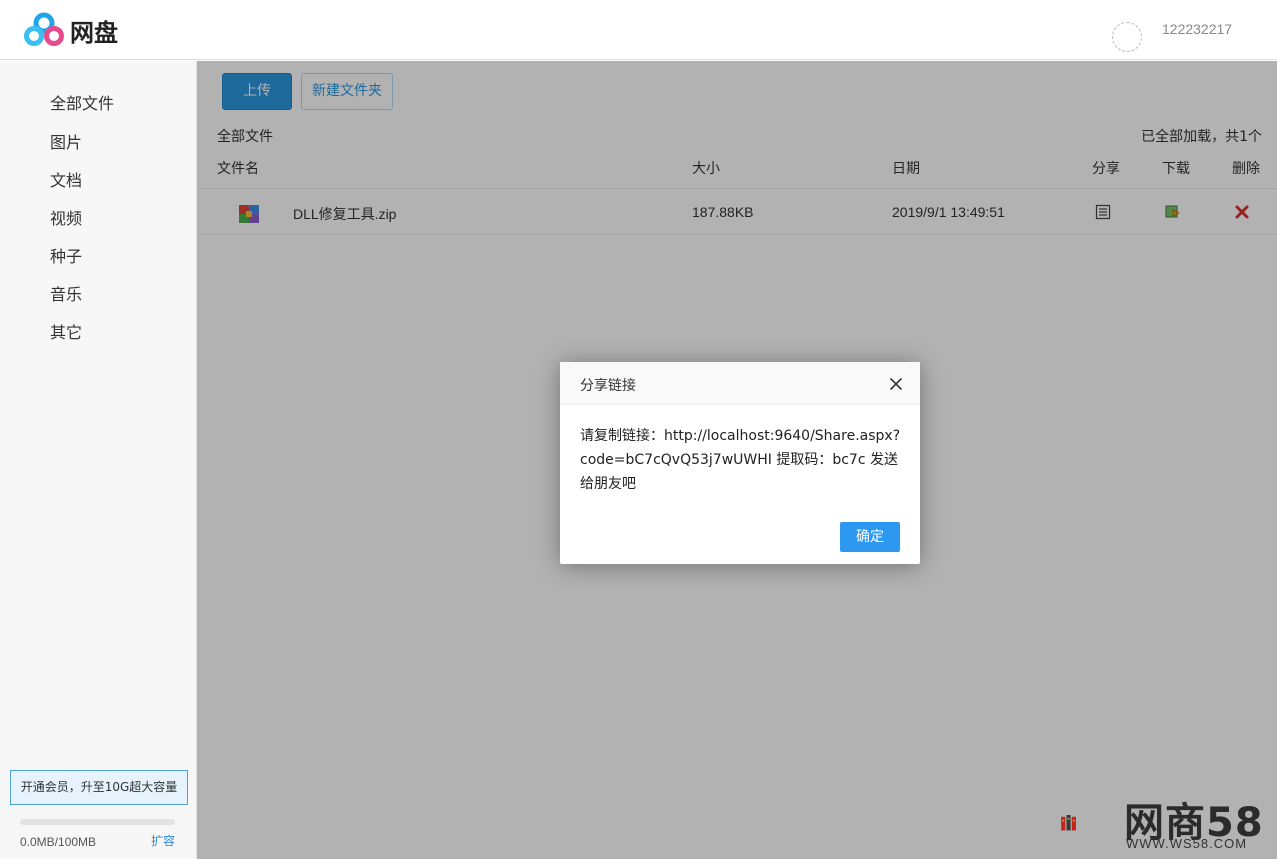  I want to click on dialog-header: 分享链接, so click(740, 383).